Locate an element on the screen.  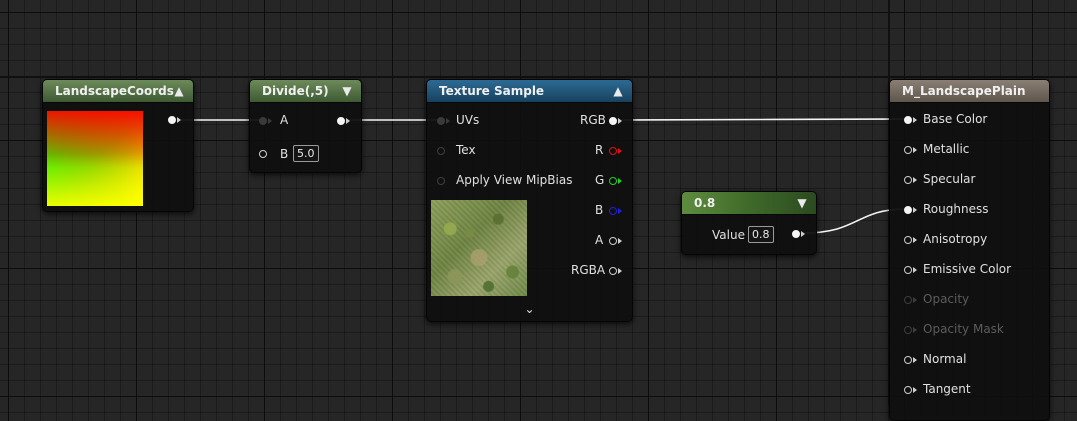
input-label-normal: Normal is located at coordinates (945, 359).